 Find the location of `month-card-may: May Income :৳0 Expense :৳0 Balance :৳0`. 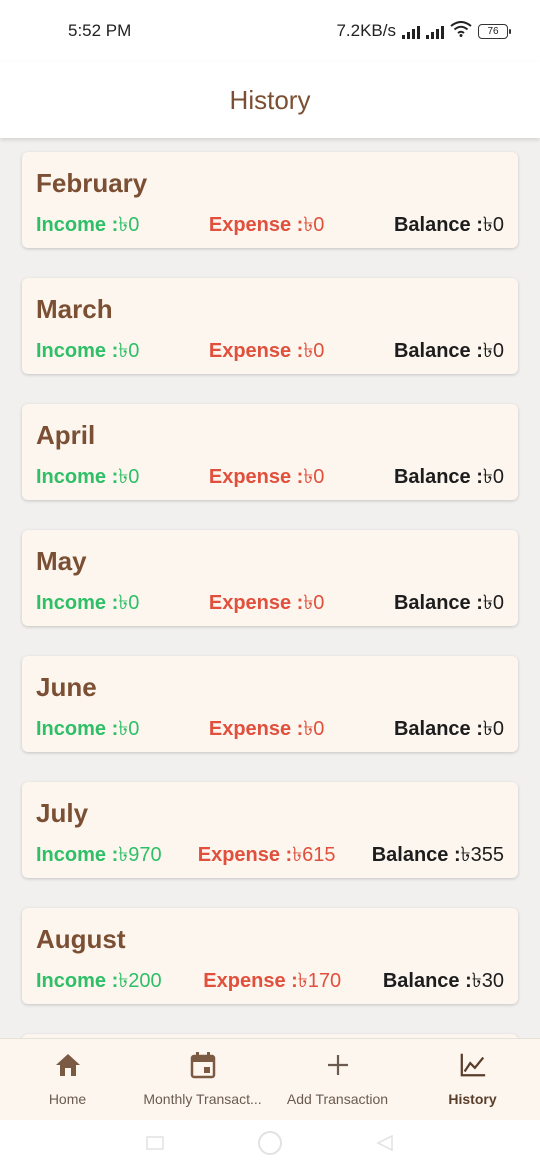

month-card-may: May Income :৳0 Expense :৳0 Balance :৳0 is located at coordinates (270, 578).